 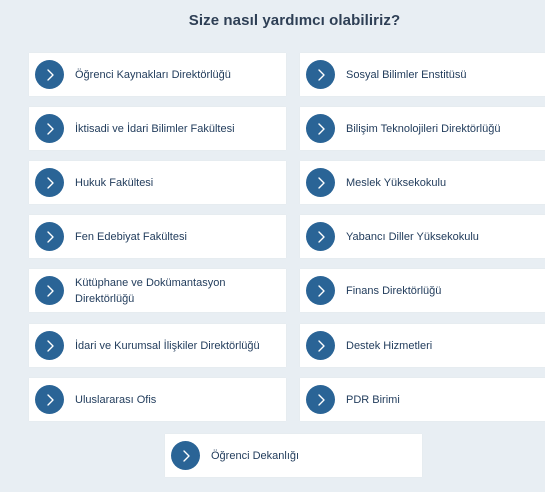 I want to click on link-card-fen-edebiyat: Fen Edebiyat Fakültesi, so click(x=157, y=236).